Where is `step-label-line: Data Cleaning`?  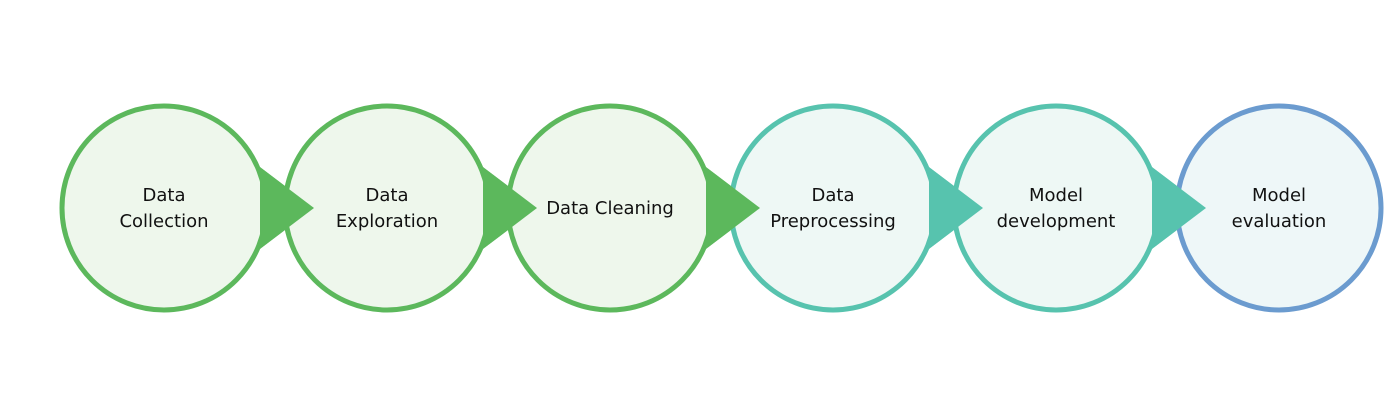
step-label-line: Data Cleaning is located at coordinates (610, 208).